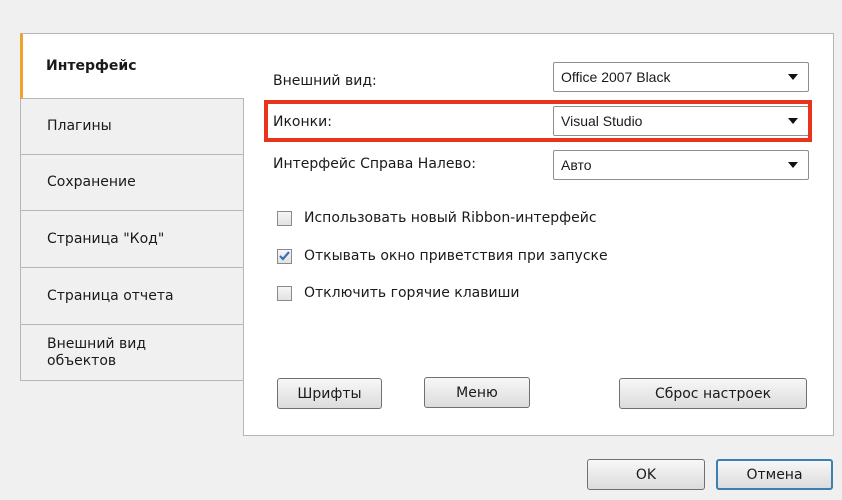 The image size is (842, 500). I want to click on hotkeys-checkbox-label: Отключить горячие клавиши, so click(412, 293).